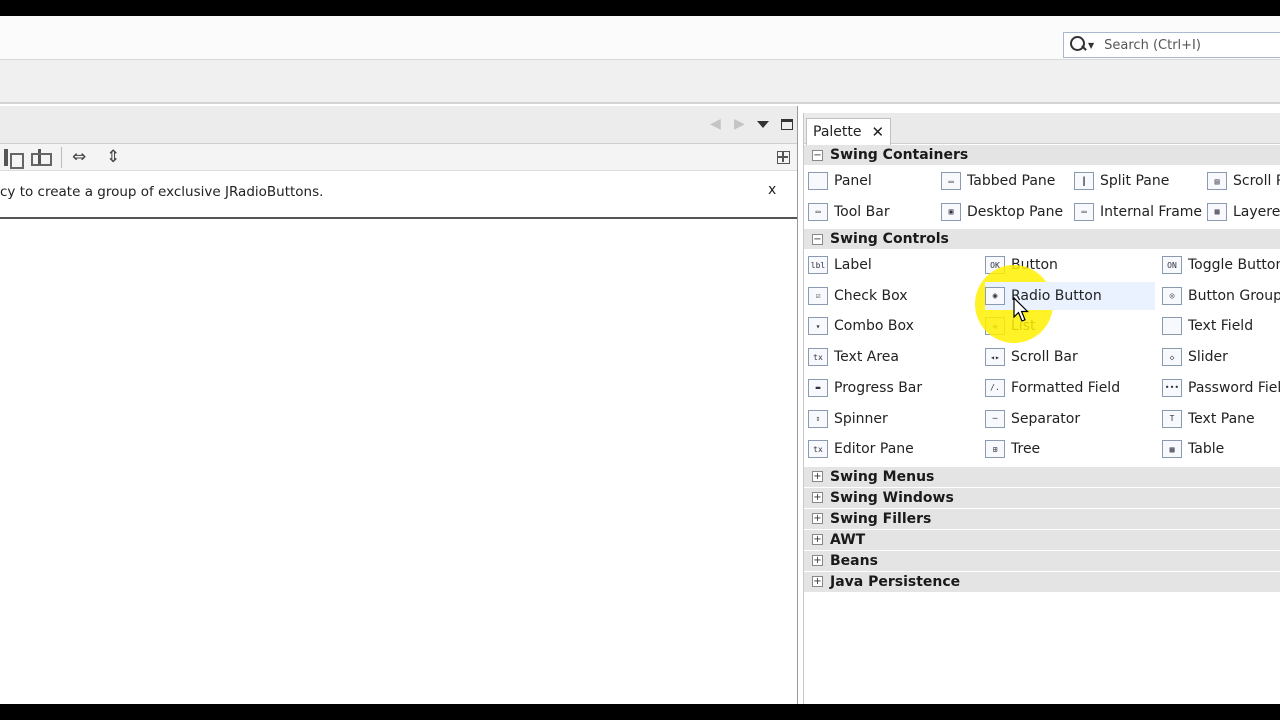 This screenshot has width=1280, height=720. I want to click on palette-item-scroll-p: ▤ Scroll P, so click(1243, 181).